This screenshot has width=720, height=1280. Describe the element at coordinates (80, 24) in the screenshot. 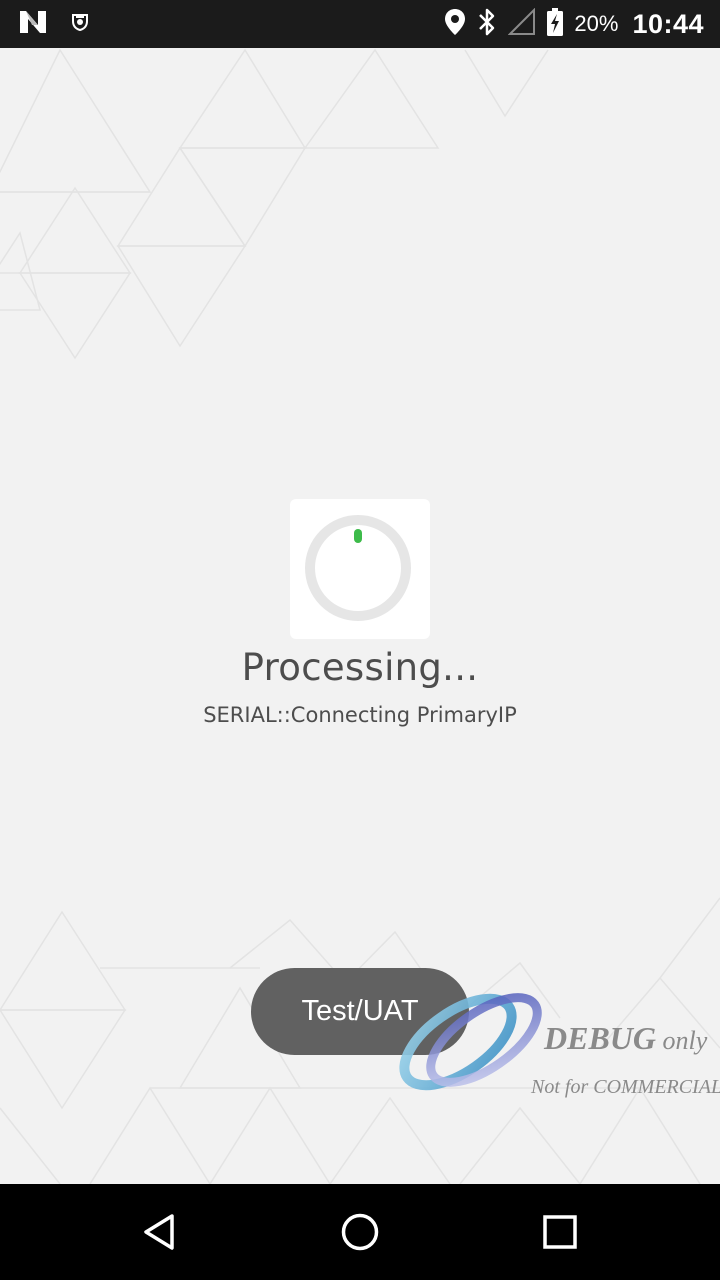

I see `shield-app-icon` at that location.